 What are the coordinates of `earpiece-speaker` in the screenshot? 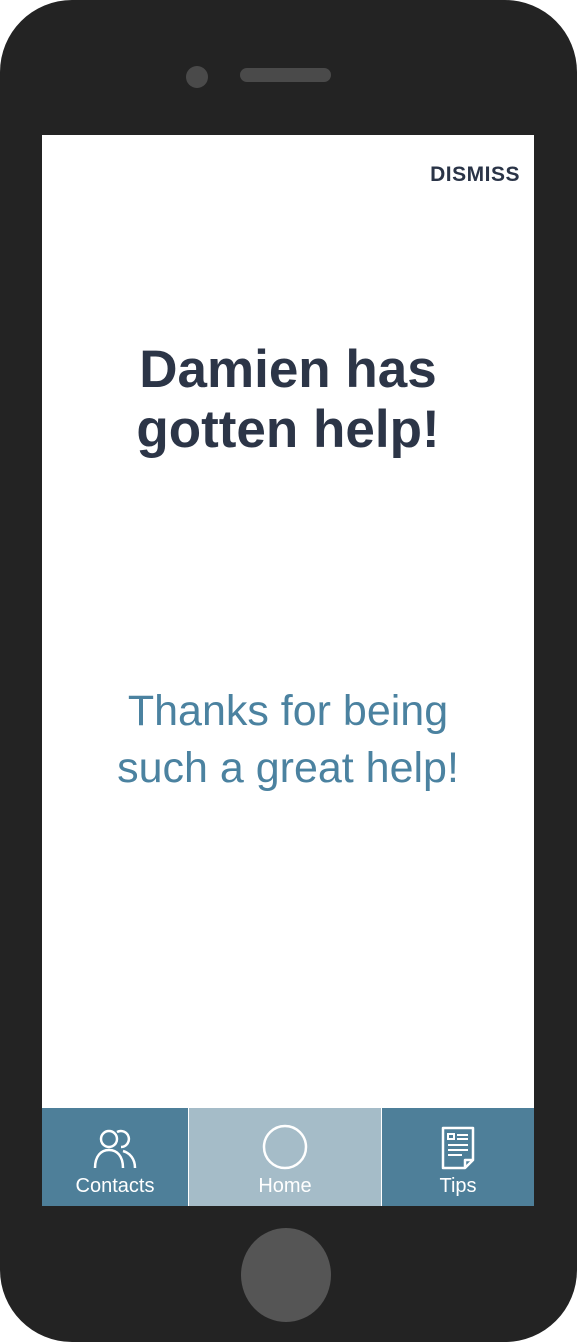 It's located at (285, 75).